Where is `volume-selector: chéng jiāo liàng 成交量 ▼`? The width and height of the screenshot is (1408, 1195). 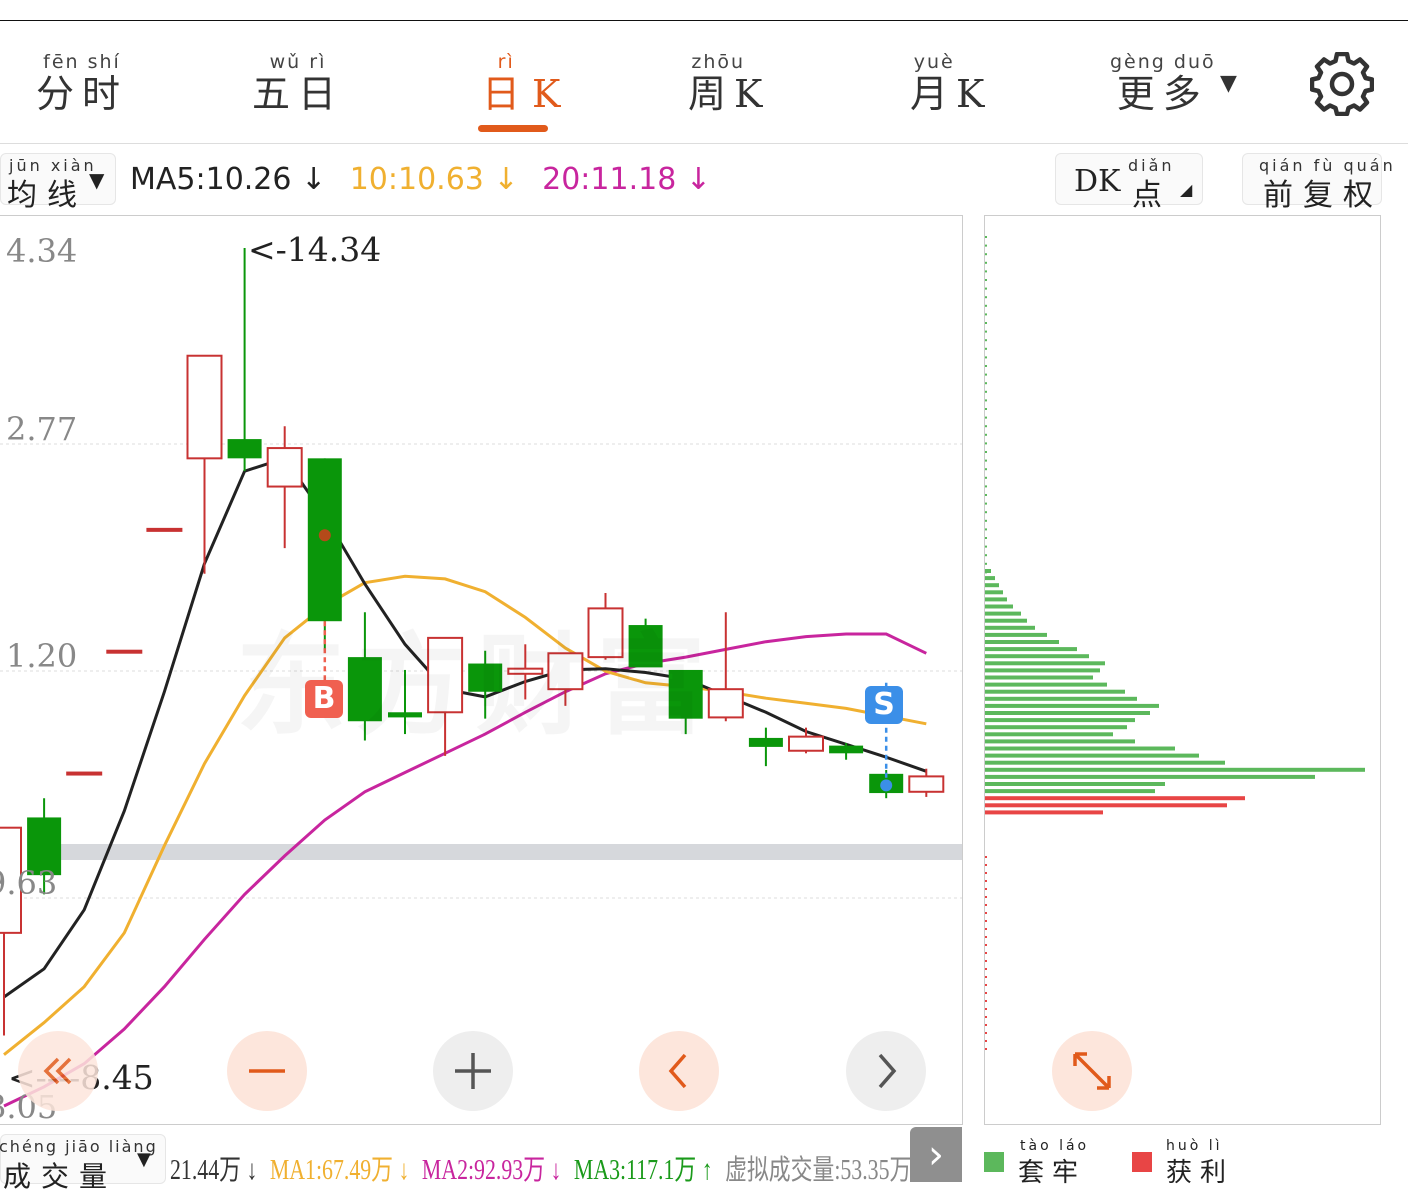
volume-selector: chéng jiāo liàng 成交量 ▼ is located at coordinates (83, 1163).